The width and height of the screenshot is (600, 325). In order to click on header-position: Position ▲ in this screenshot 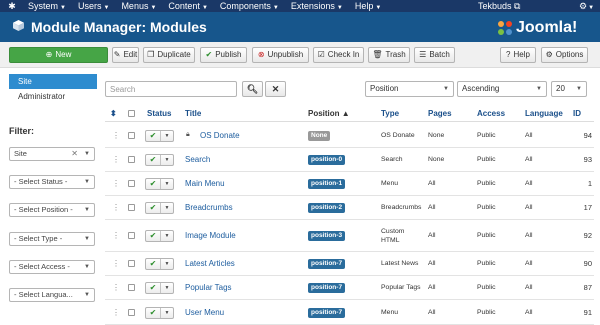, I will do `click(329, 113)`.